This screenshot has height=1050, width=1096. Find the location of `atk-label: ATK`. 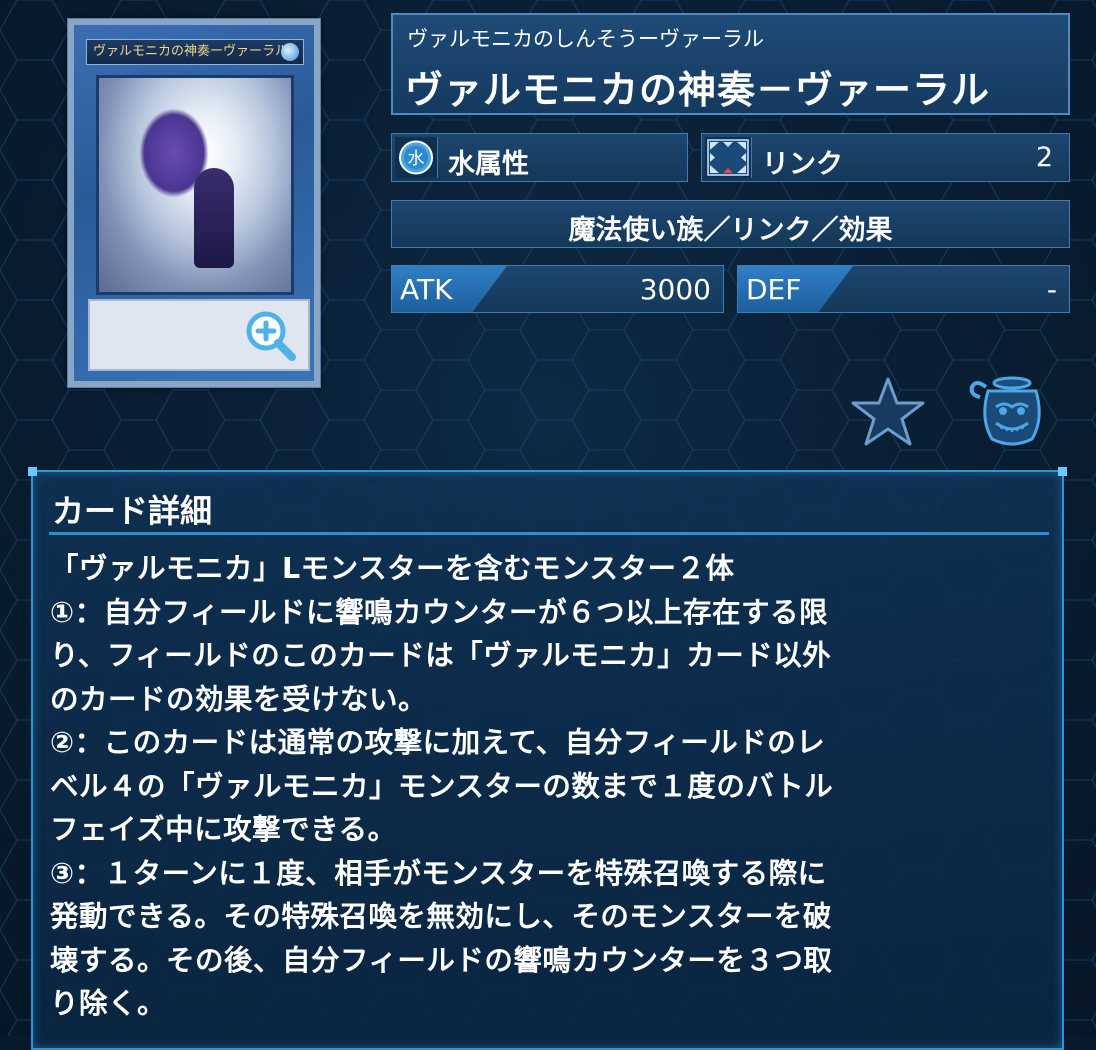

atk-label: ATK is located at coordinates (426, 289).